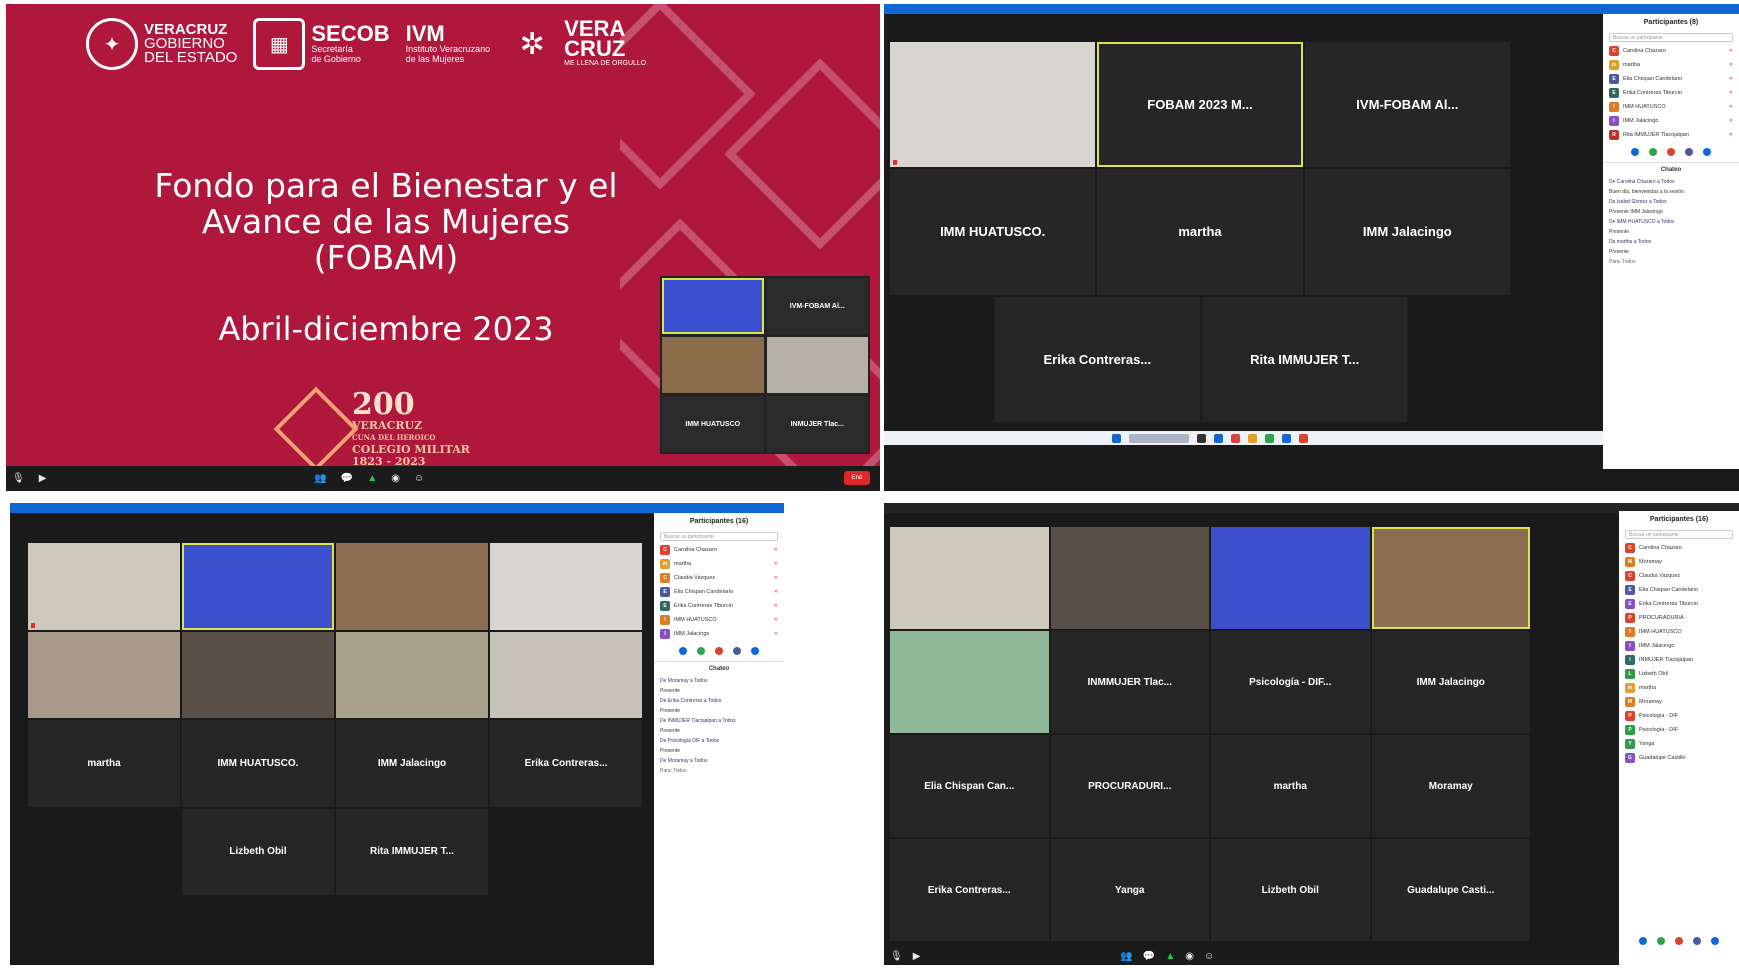  Describe the element at coordinates (1116, 438) in the screenshot. I see `start-icon` at that location.